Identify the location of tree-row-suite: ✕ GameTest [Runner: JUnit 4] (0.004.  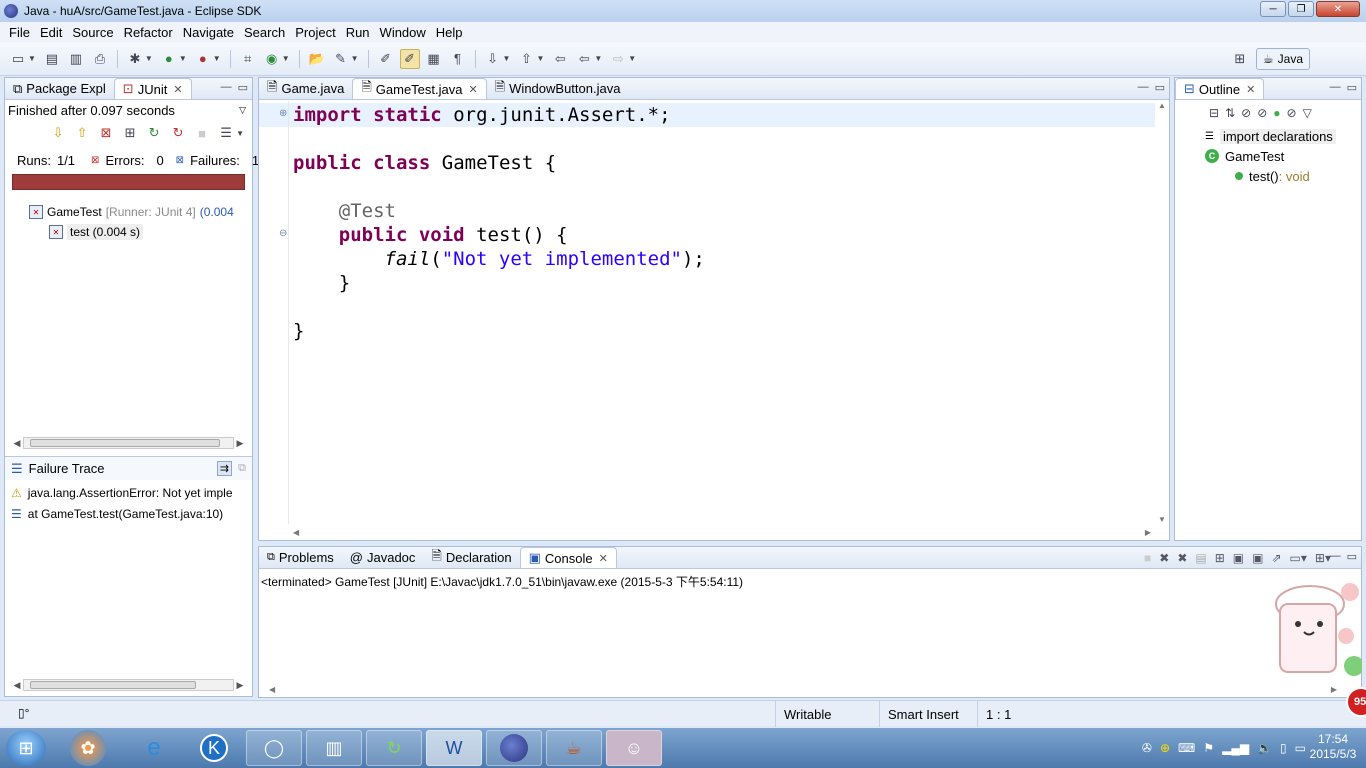
(128, 212).